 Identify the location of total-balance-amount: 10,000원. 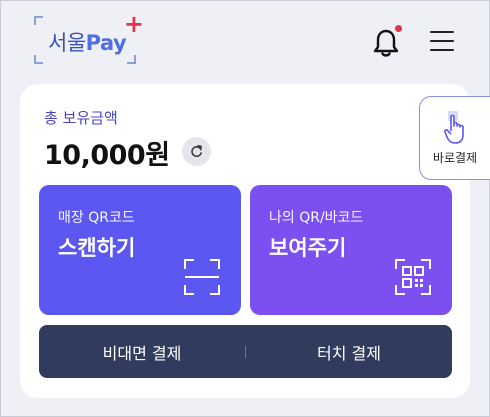
(107, 155).